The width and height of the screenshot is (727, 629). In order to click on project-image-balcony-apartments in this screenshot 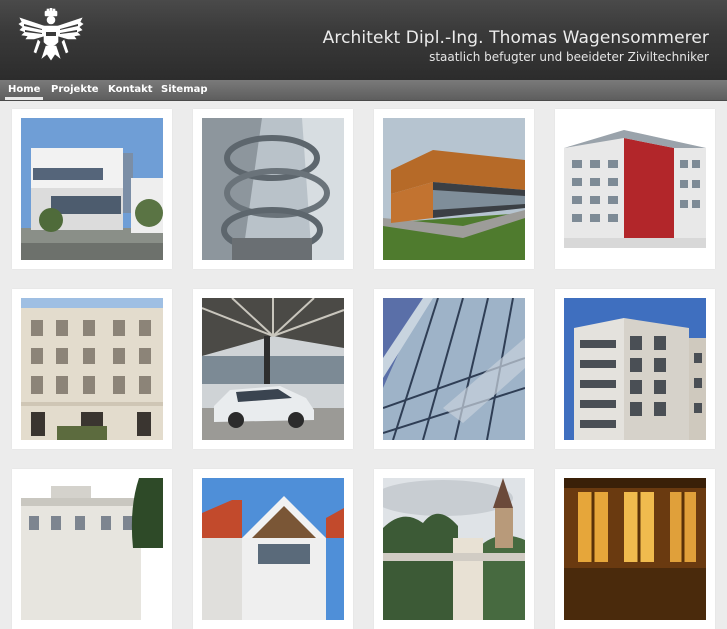, I will do `click(635, 369)`.